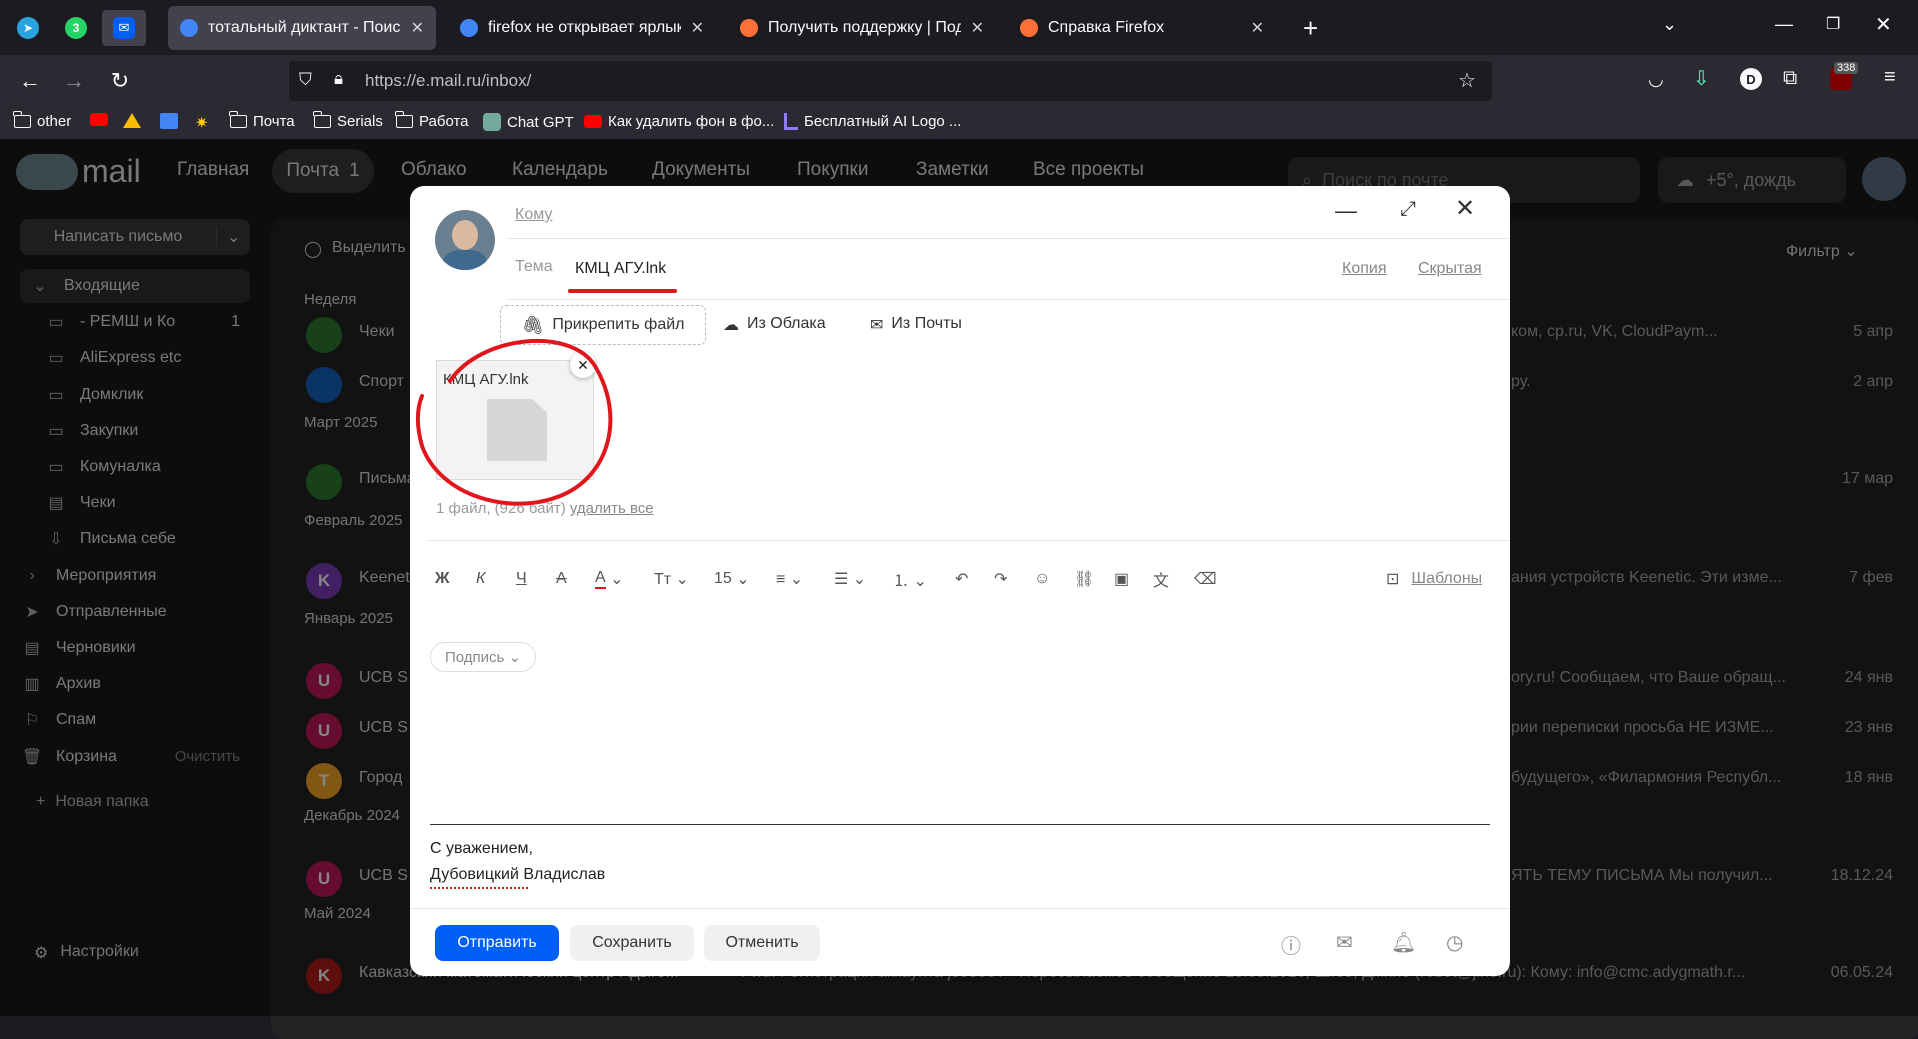 Image resolution: width=1918 pixels, height=1039 pixels. I want to click on translate-icon: 文, so click(1161, 579).